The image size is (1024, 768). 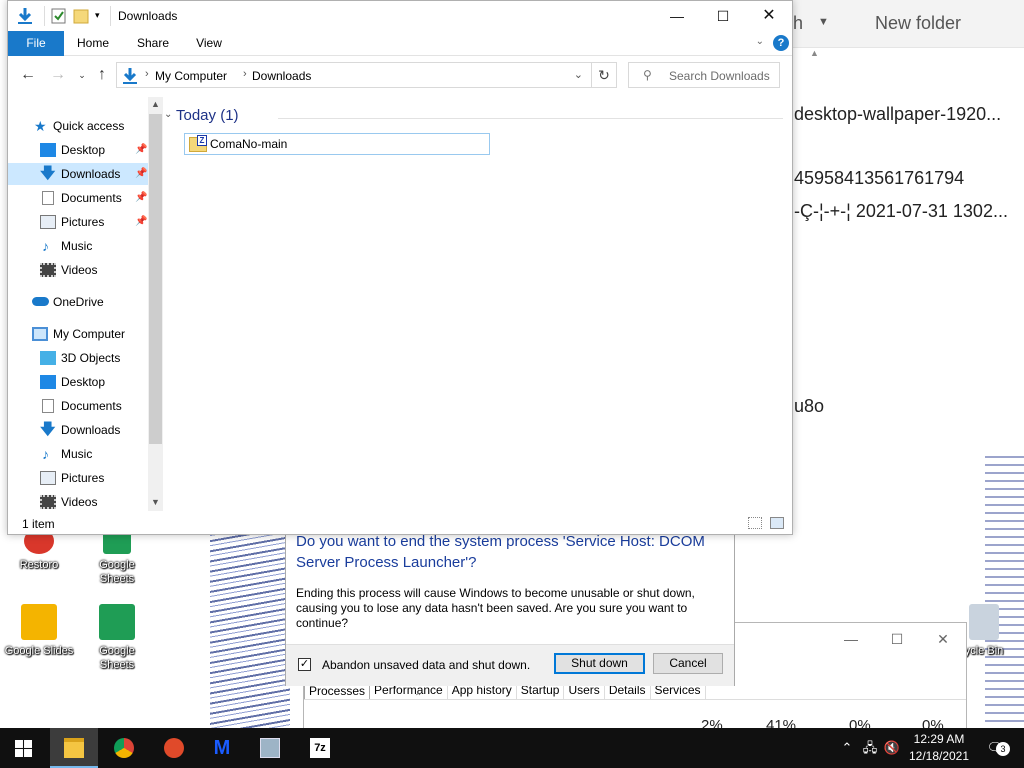 I want to click on desktop-icon-google-slides: Google Slides, so click(x=39, y=631).